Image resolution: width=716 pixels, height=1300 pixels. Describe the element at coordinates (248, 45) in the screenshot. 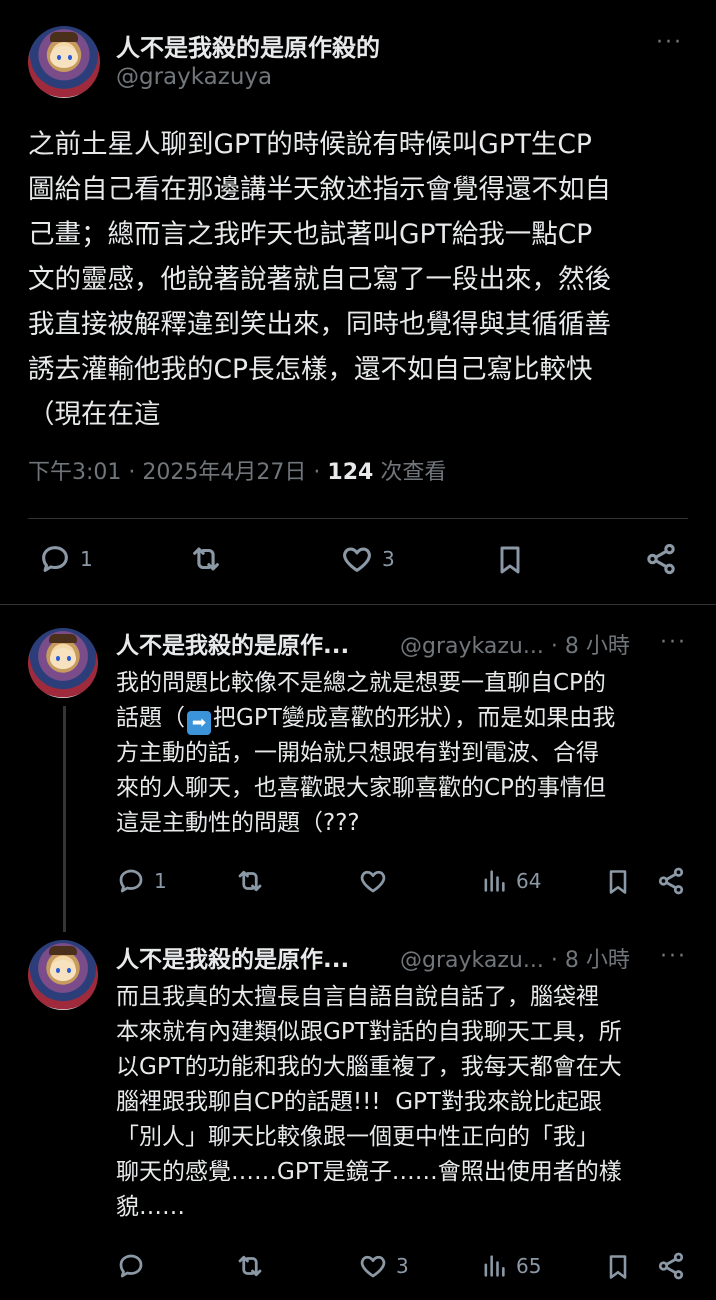

I see `author-name: 人不是我殺的是原作殺的` at that location.